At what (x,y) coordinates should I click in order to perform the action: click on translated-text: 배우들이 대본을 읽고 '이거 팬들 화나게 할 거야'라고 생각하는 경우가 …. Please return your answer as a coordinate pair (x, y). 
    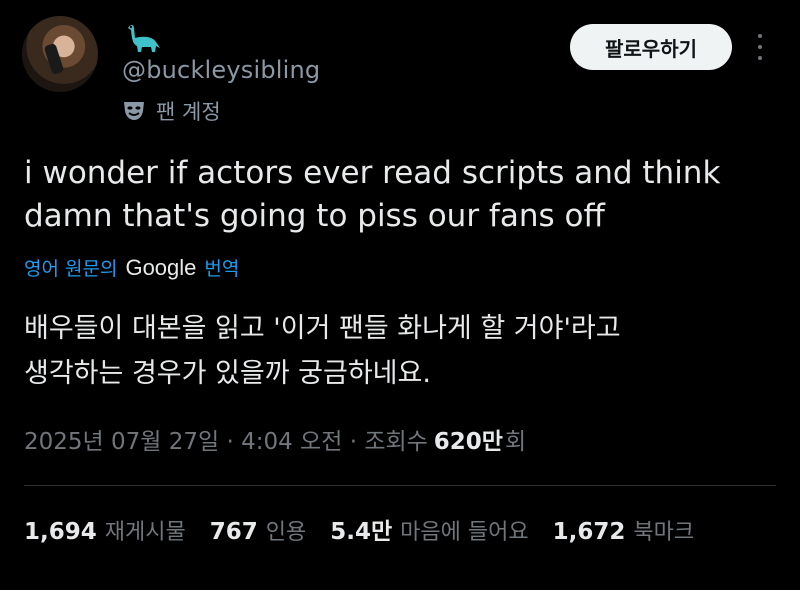
    Looking at the image, I should click on (394, 351).